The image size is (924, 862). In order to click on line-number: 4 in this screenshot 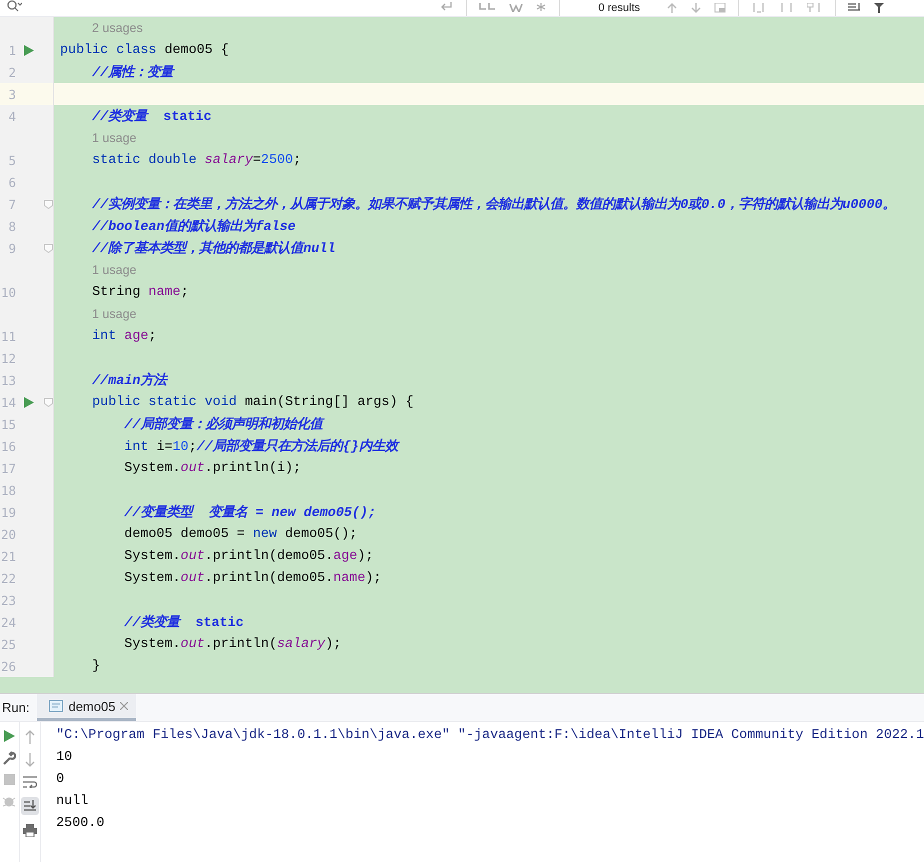, I will do `click(11, 116)`.